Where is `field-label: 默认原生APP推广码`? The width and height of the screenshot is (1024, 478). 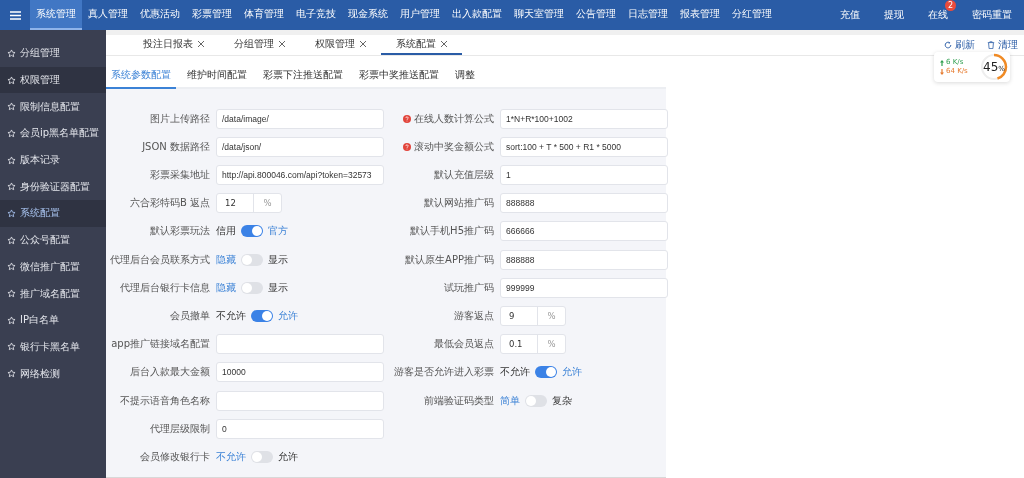
field-label: 默认原生APP推广码 is located at coordinates (449, 259).